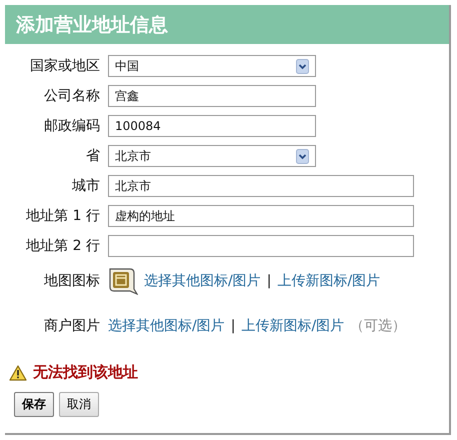 The image size is (457, 440). What do you see at coordinates (64, 66) in the screenshot?
I see `field-label: 国家或地区` at bounding box center [64, 66].